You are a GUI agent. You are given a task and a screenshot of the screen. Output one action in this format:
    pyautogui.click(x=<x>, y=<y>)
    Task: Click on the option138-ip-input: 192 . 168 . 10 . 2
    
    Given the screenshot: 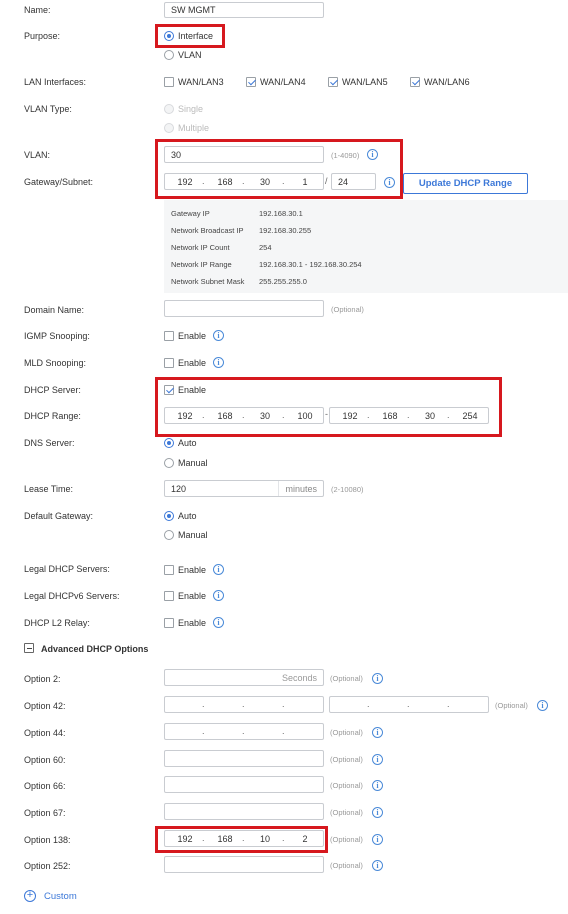 What is the action you would take?
    pyautogui.click(x=244, y=838)
    